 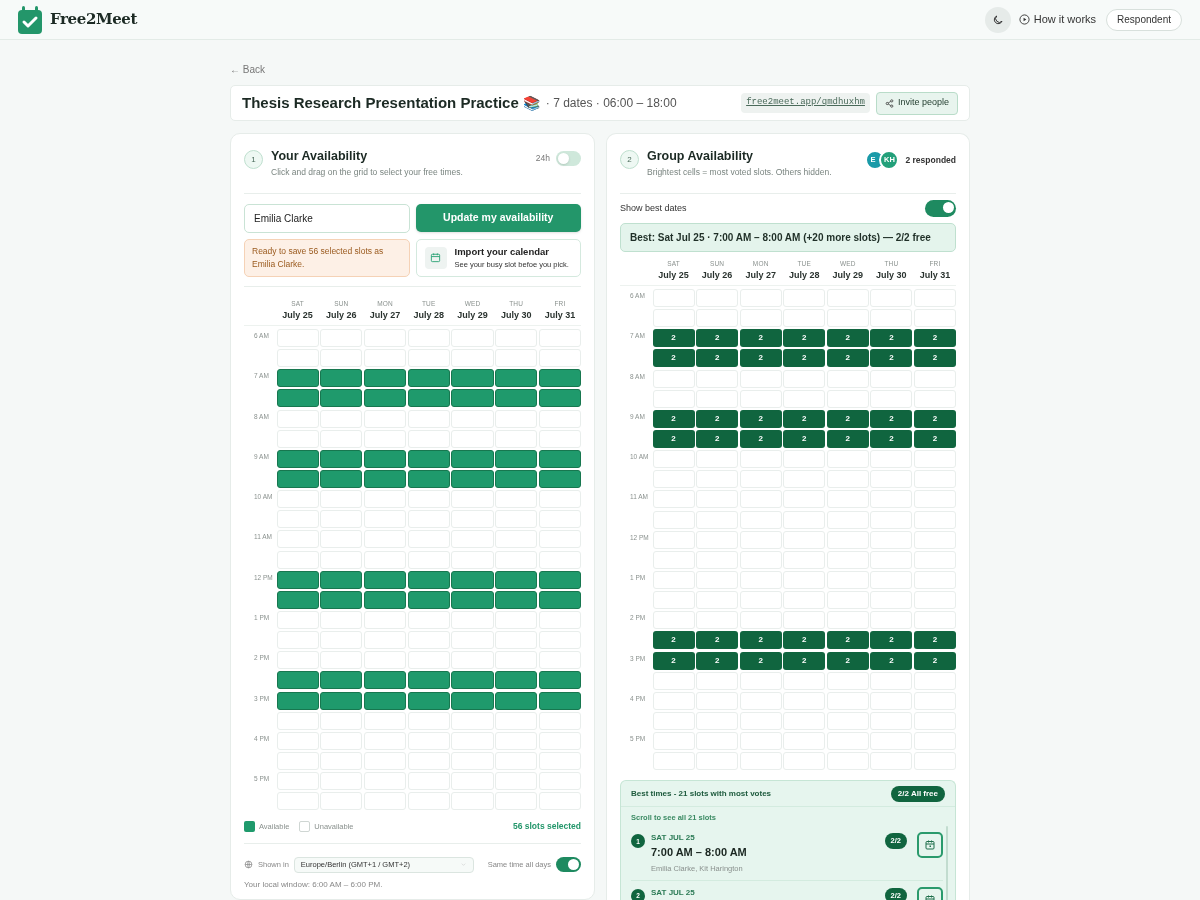 I want to click on invite-button: Invite people, so click(x=916, y=103).